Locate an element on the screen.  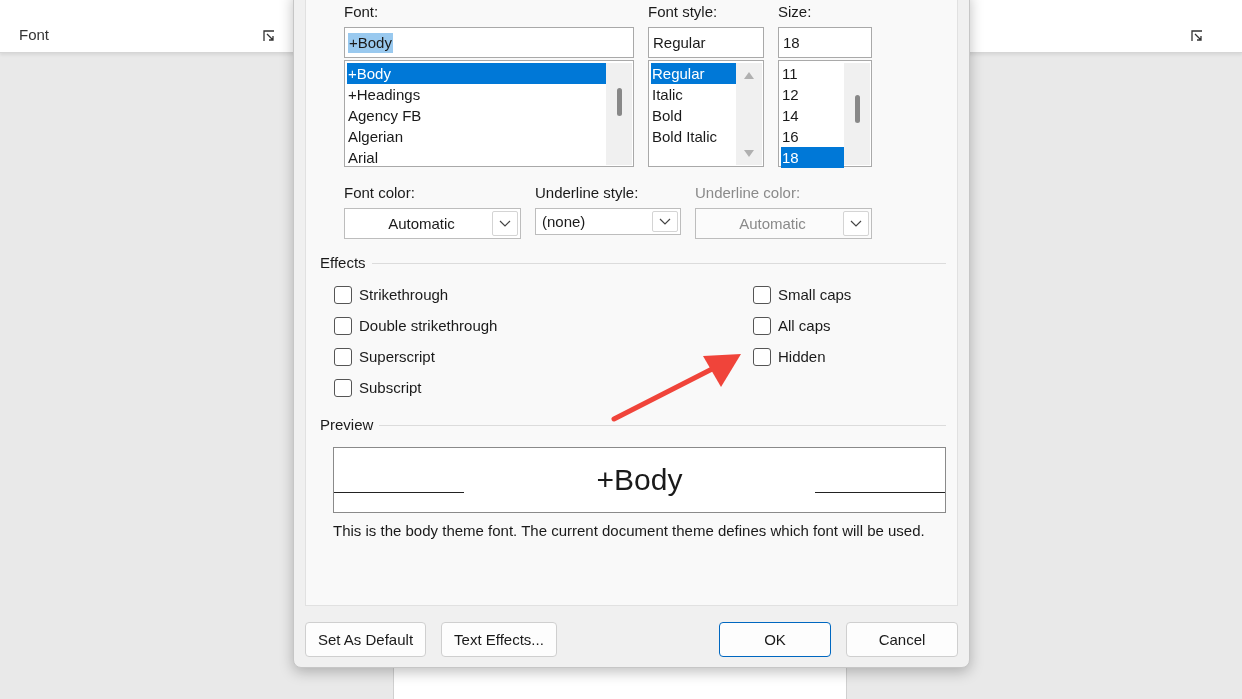
text-field: Regular is located at coordinates (706, 42).